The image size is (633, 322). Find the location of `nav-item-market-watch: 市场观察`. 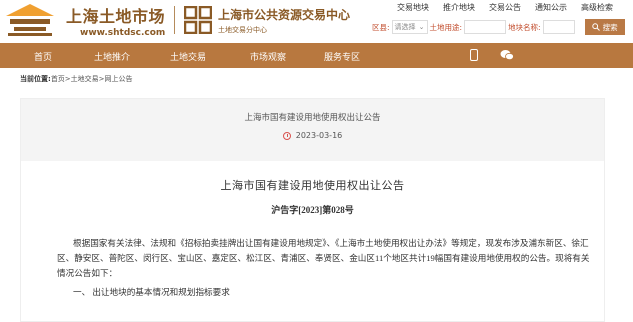

nav-item-market-watch: 市场观察 is located at coordinates (268, 56).